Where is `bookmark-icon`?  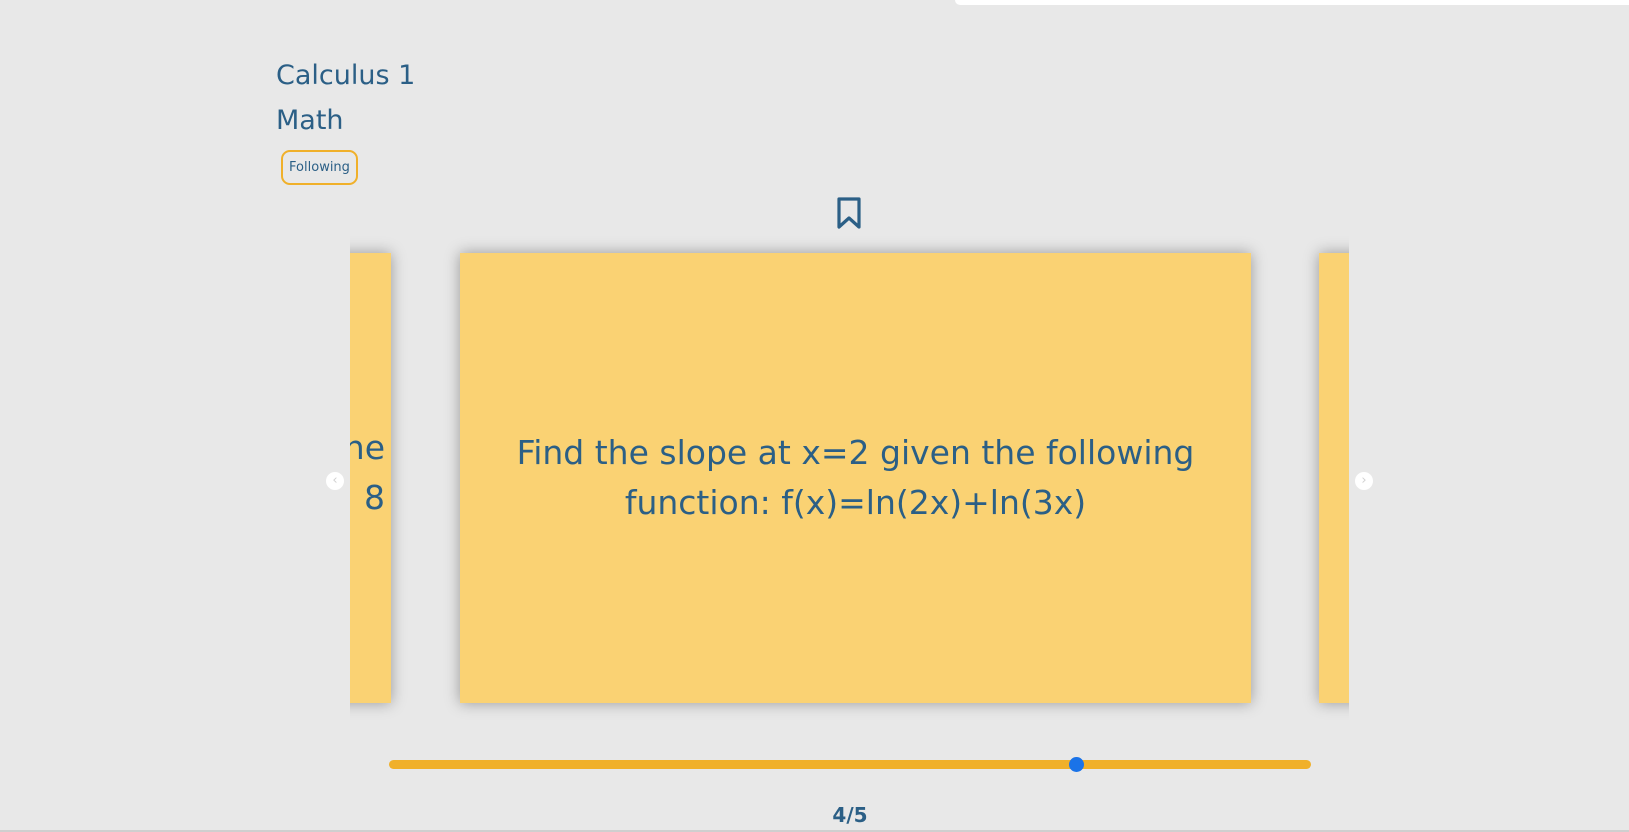 bookmark-icon is located at coordinates (849, 213).